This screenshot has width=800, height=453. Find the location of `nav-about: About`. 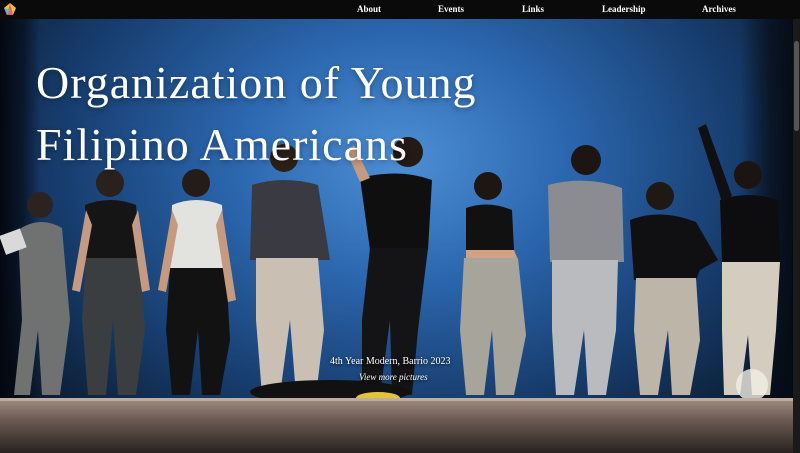

nav-about: About is located at coordinates (369, 9).